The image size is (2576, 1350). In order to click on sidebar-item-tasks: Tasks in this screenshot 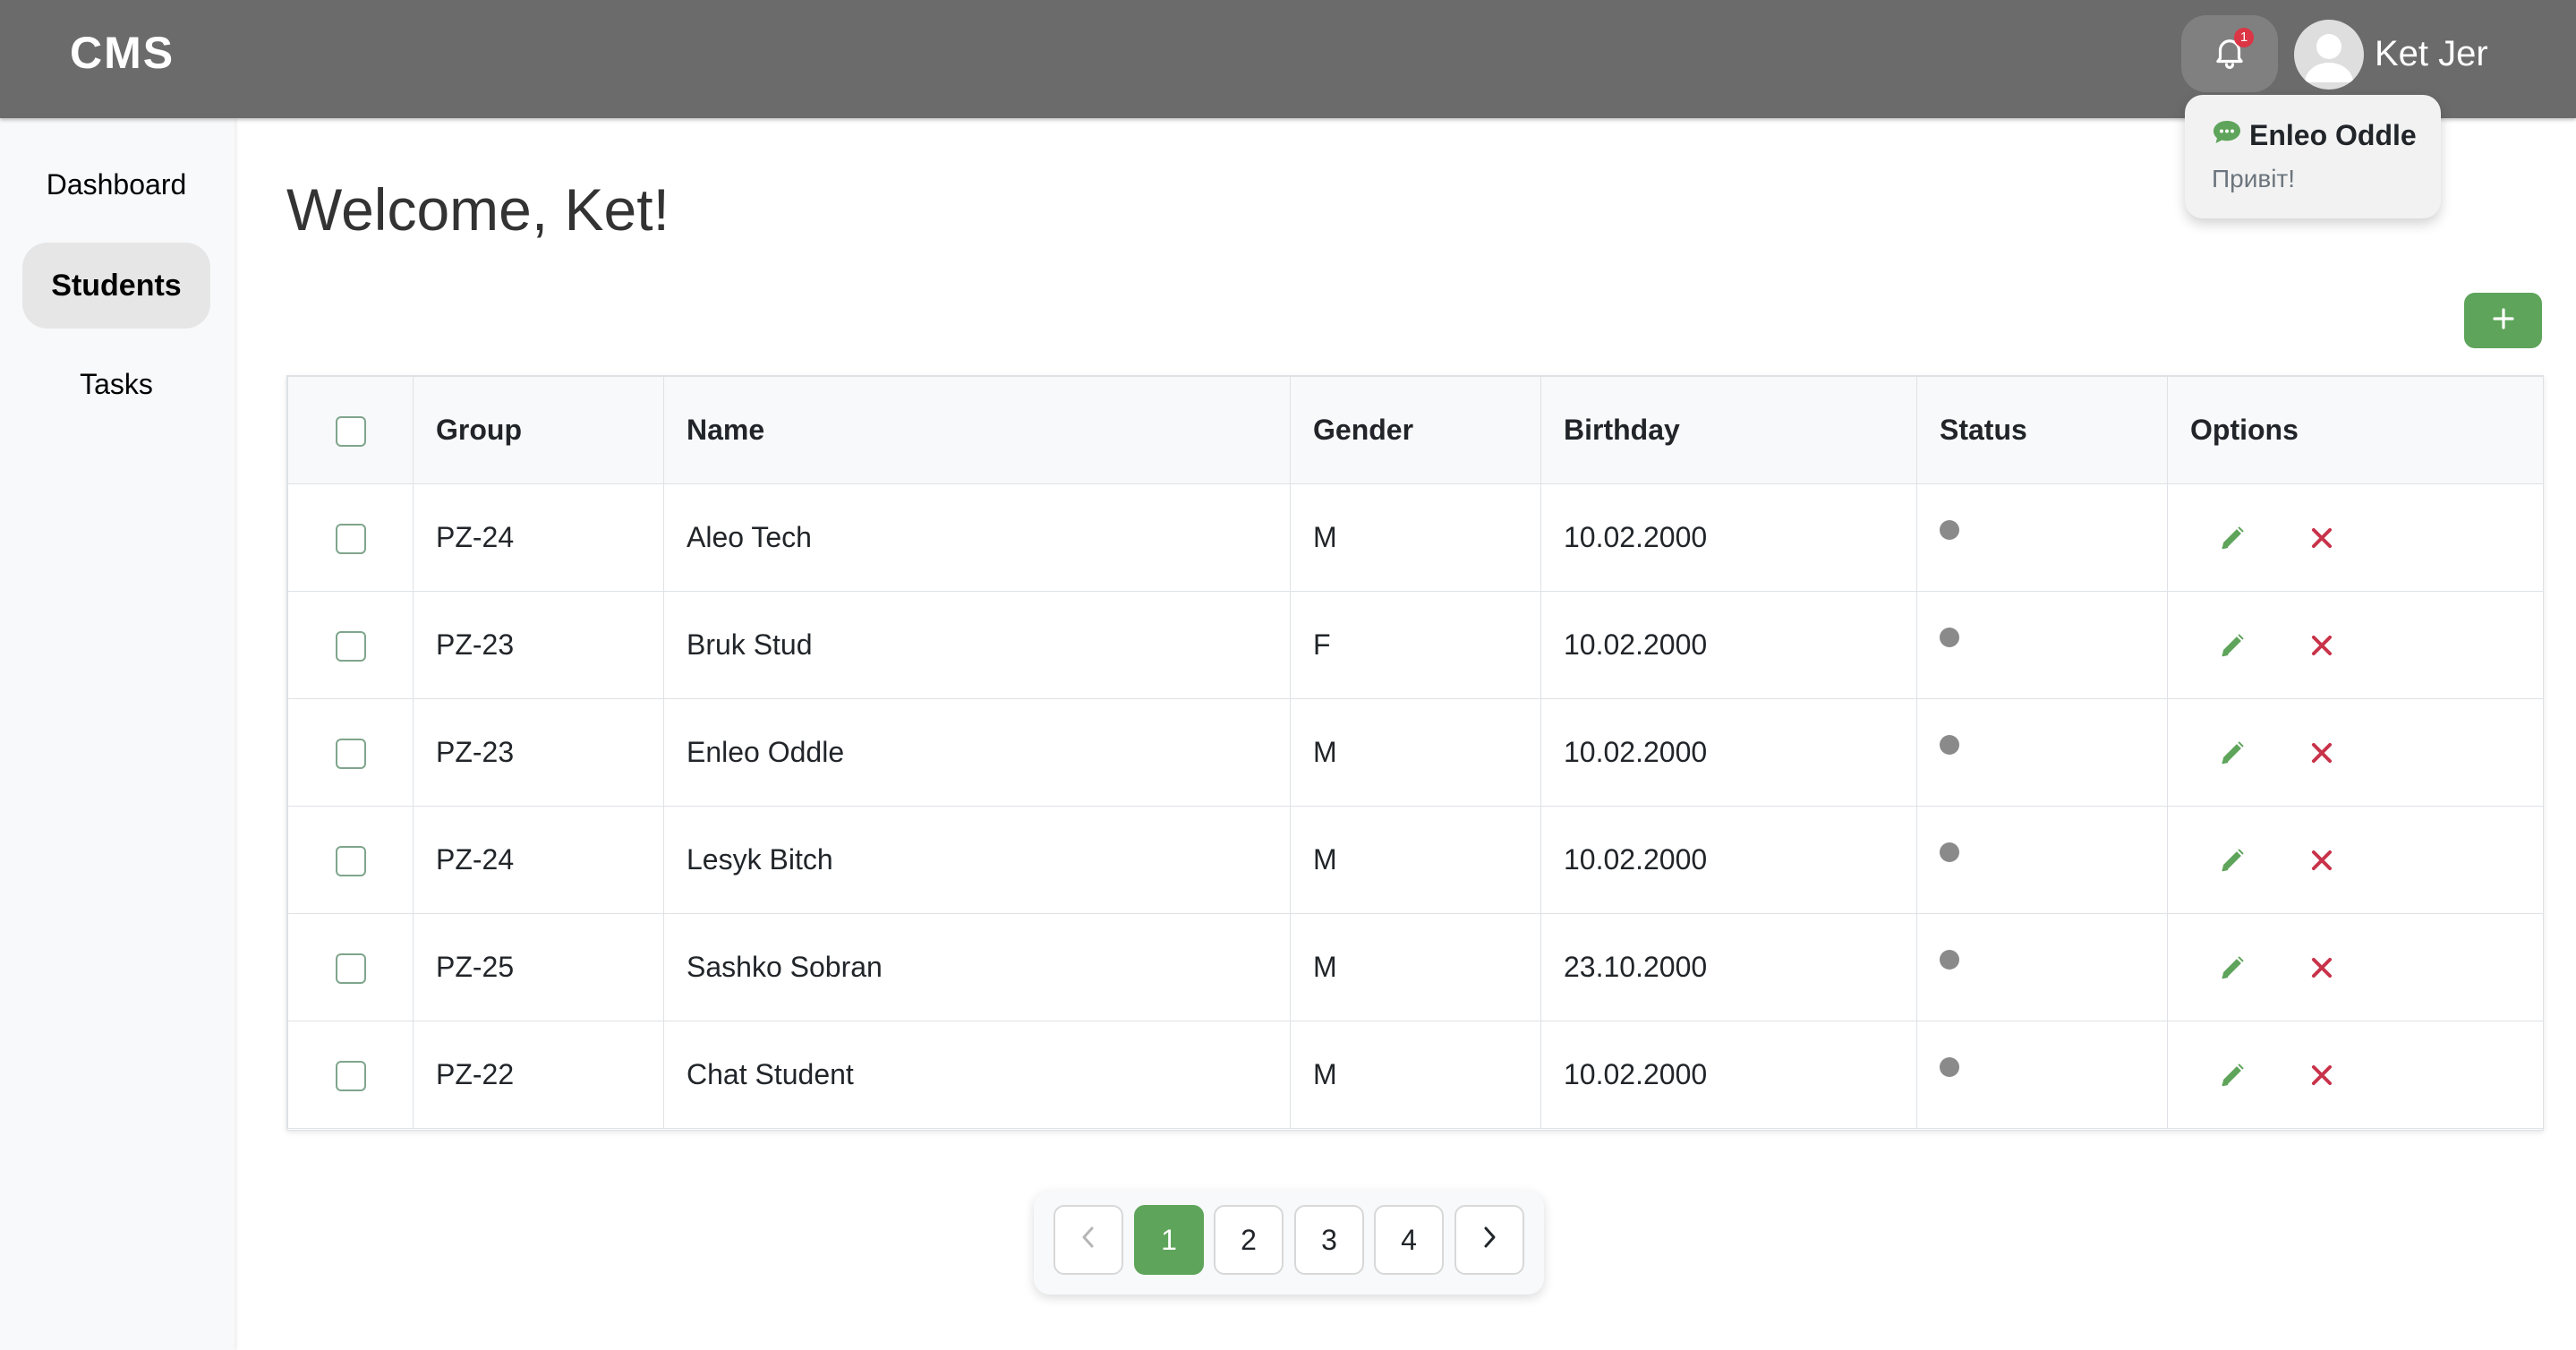, I will do `click(116, 384)`.